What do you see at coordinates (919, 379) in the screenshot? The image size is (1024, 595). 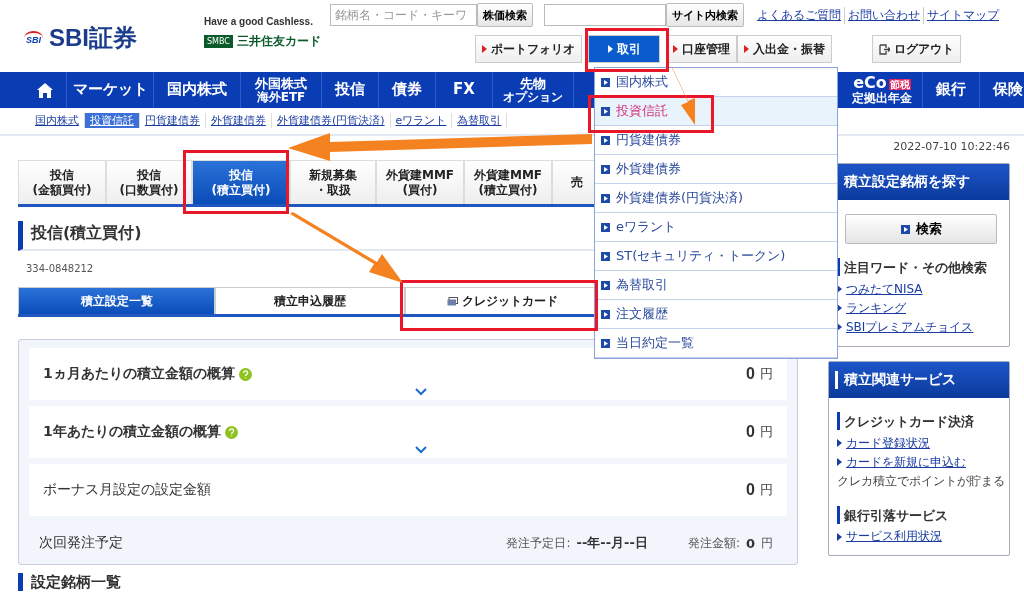 I see `panel-title: 積立関連サービス` at bounding box center [919, 379].